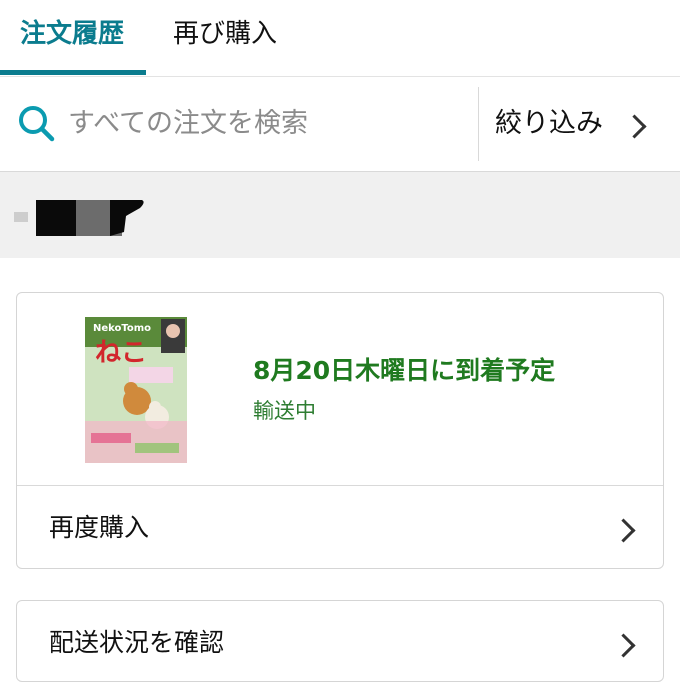 The width and height of the screenshot is (680, 682). I want to click on active-tab-indicator, so click(73, 72).